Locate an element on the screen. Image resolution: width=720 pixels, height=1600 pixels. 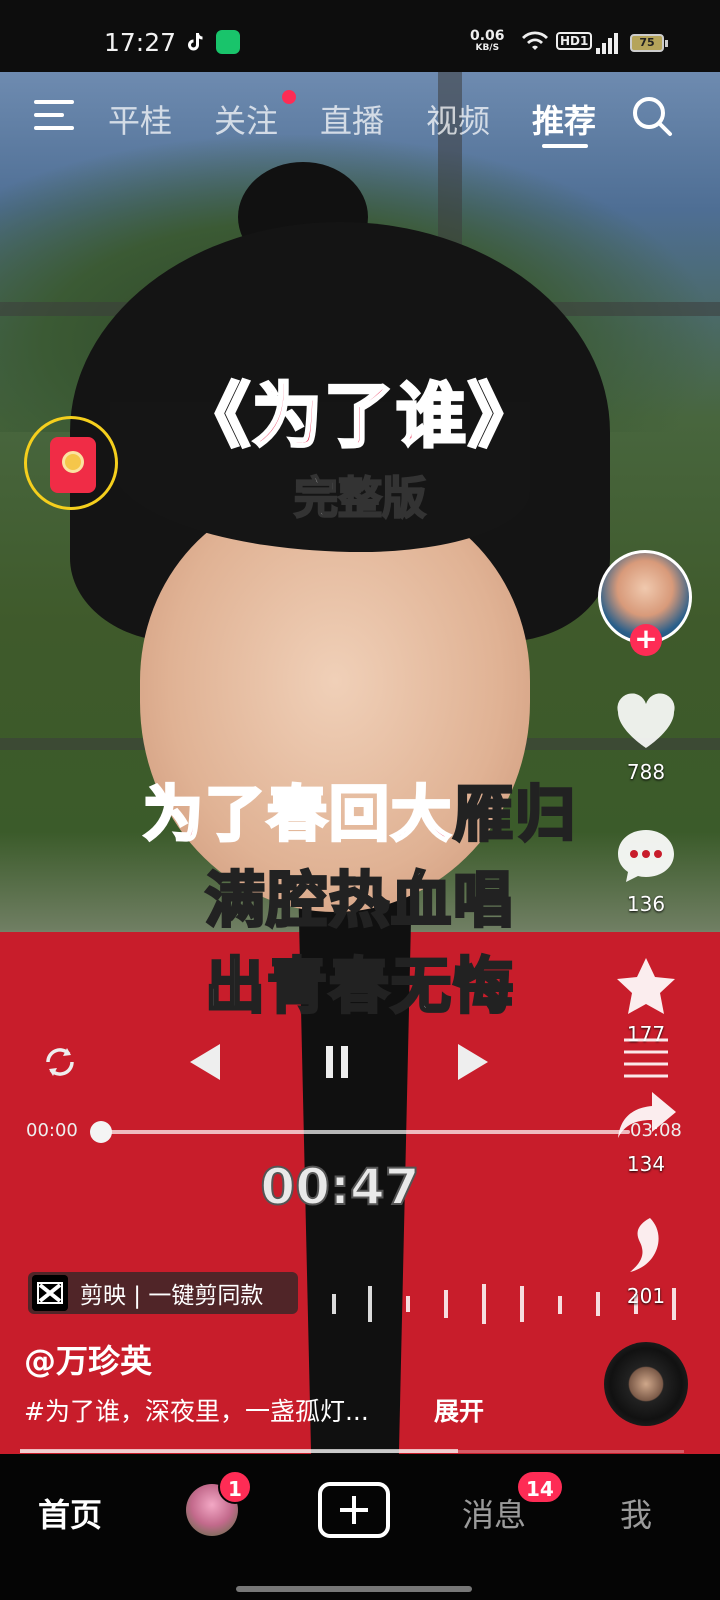
coin-icon is located at coordinates (73, 462).